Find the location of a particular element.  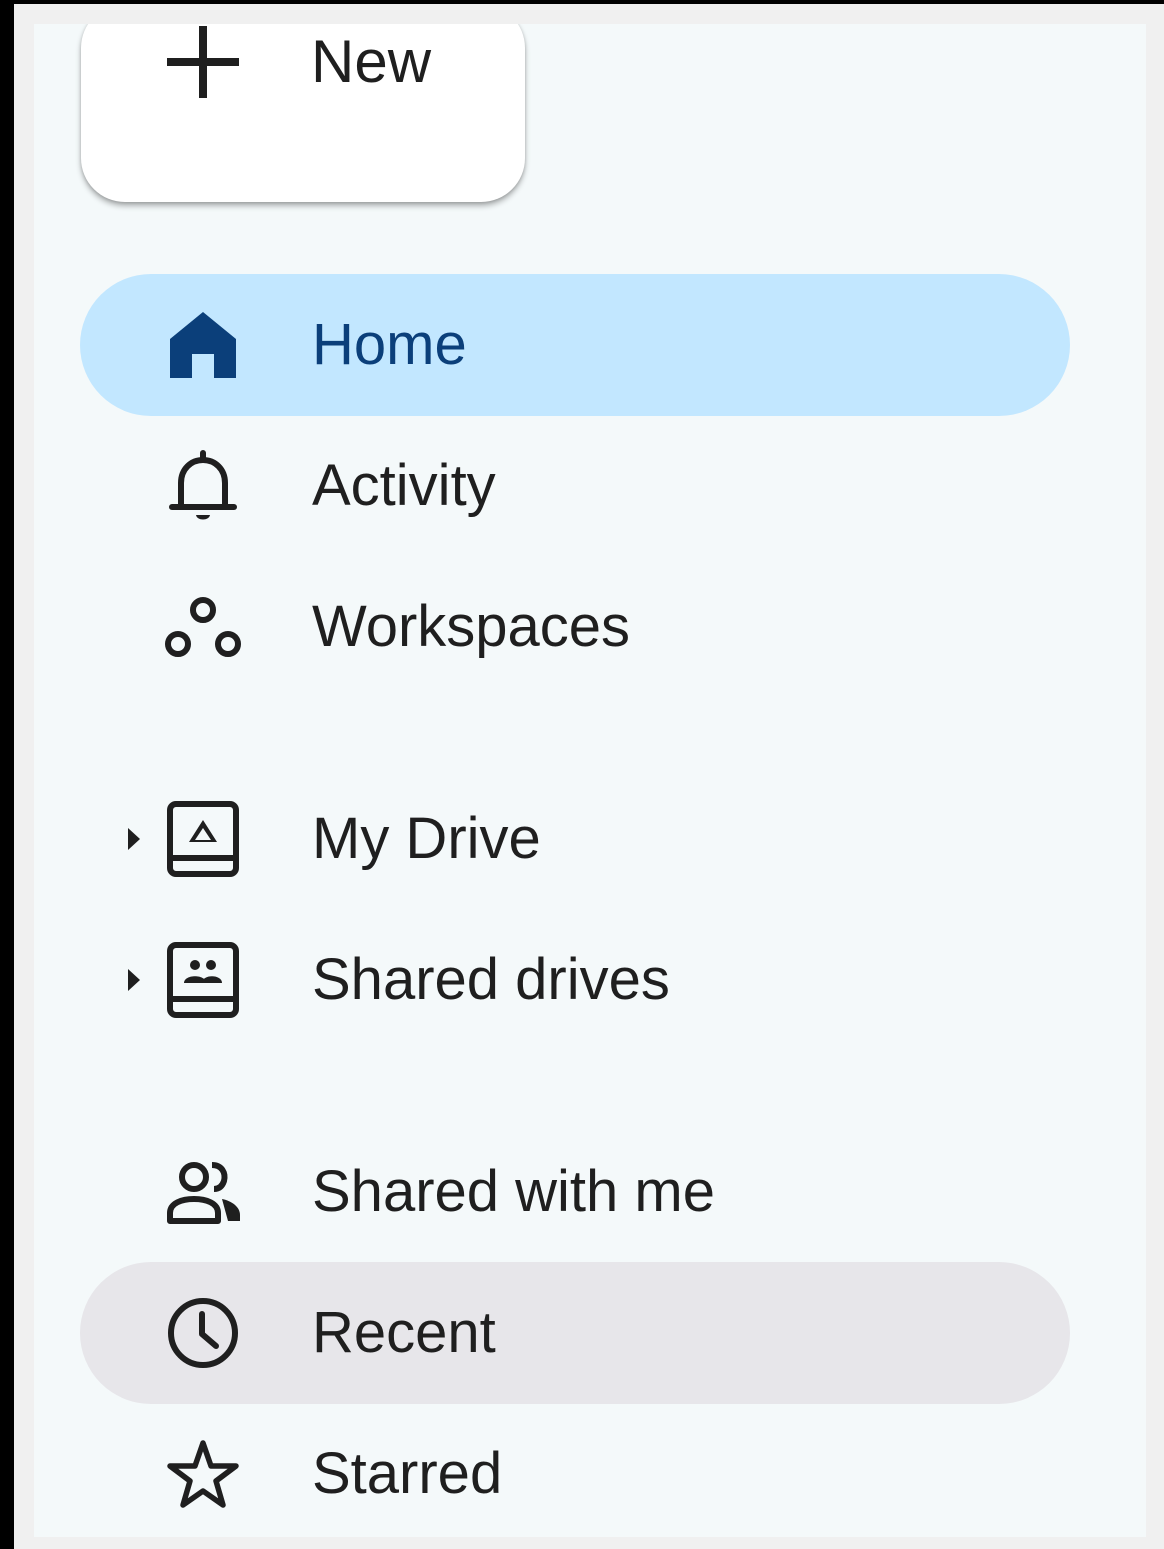

new-button-label: New is located at coordinates (371, 61).